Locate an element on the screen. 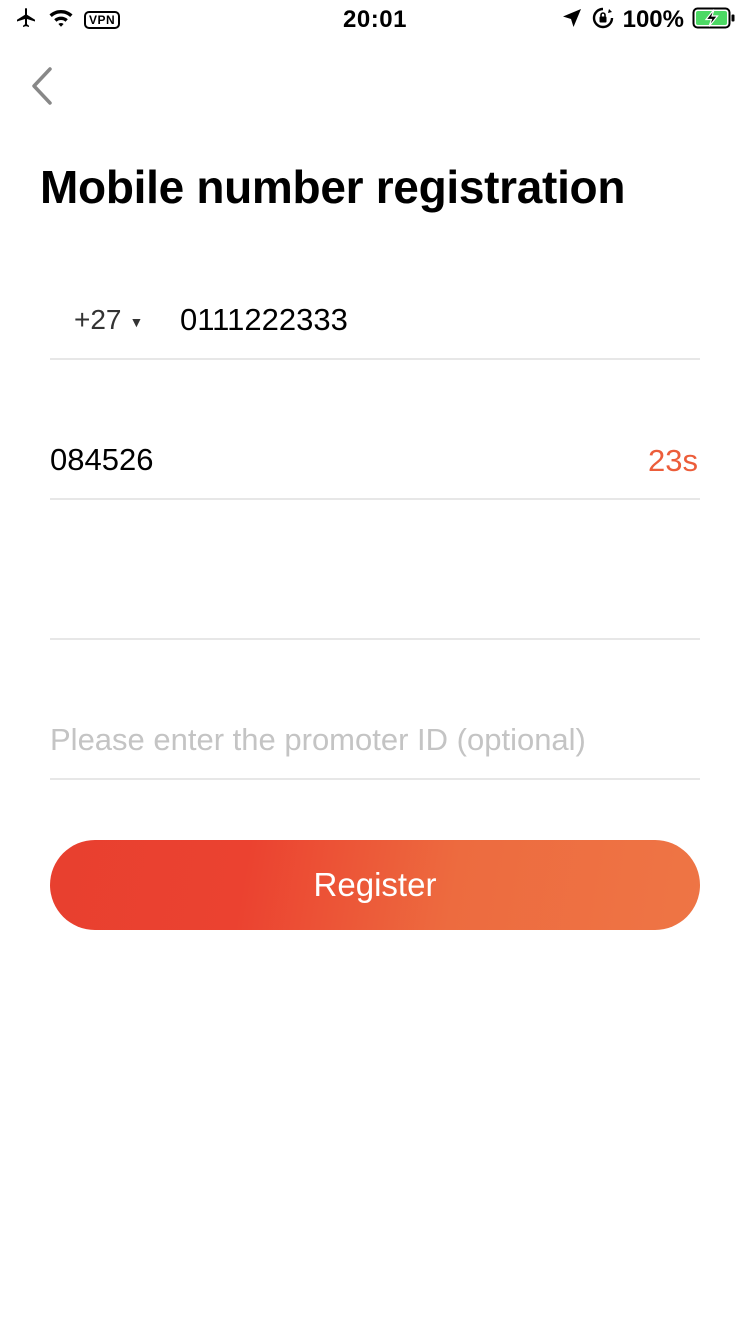 The height and width of the screenshot is (1334, 750). page-title: Mobile number registration is located at coordinates (333, 187).